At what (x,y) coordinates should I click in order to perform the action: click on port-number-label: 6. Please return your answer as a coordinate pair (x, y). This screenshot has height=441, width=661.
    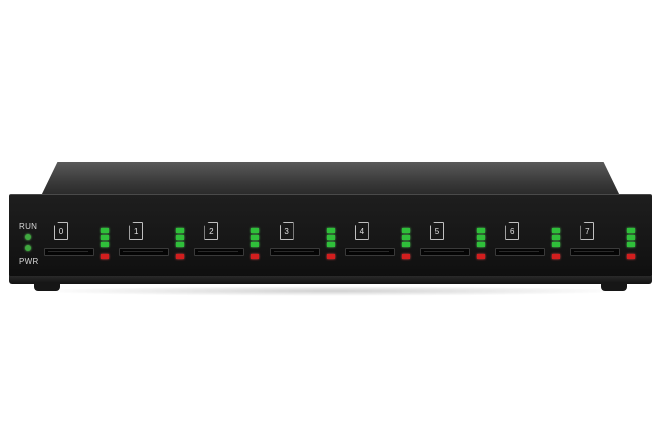
    Looking at the image, I should click on (512, 231).